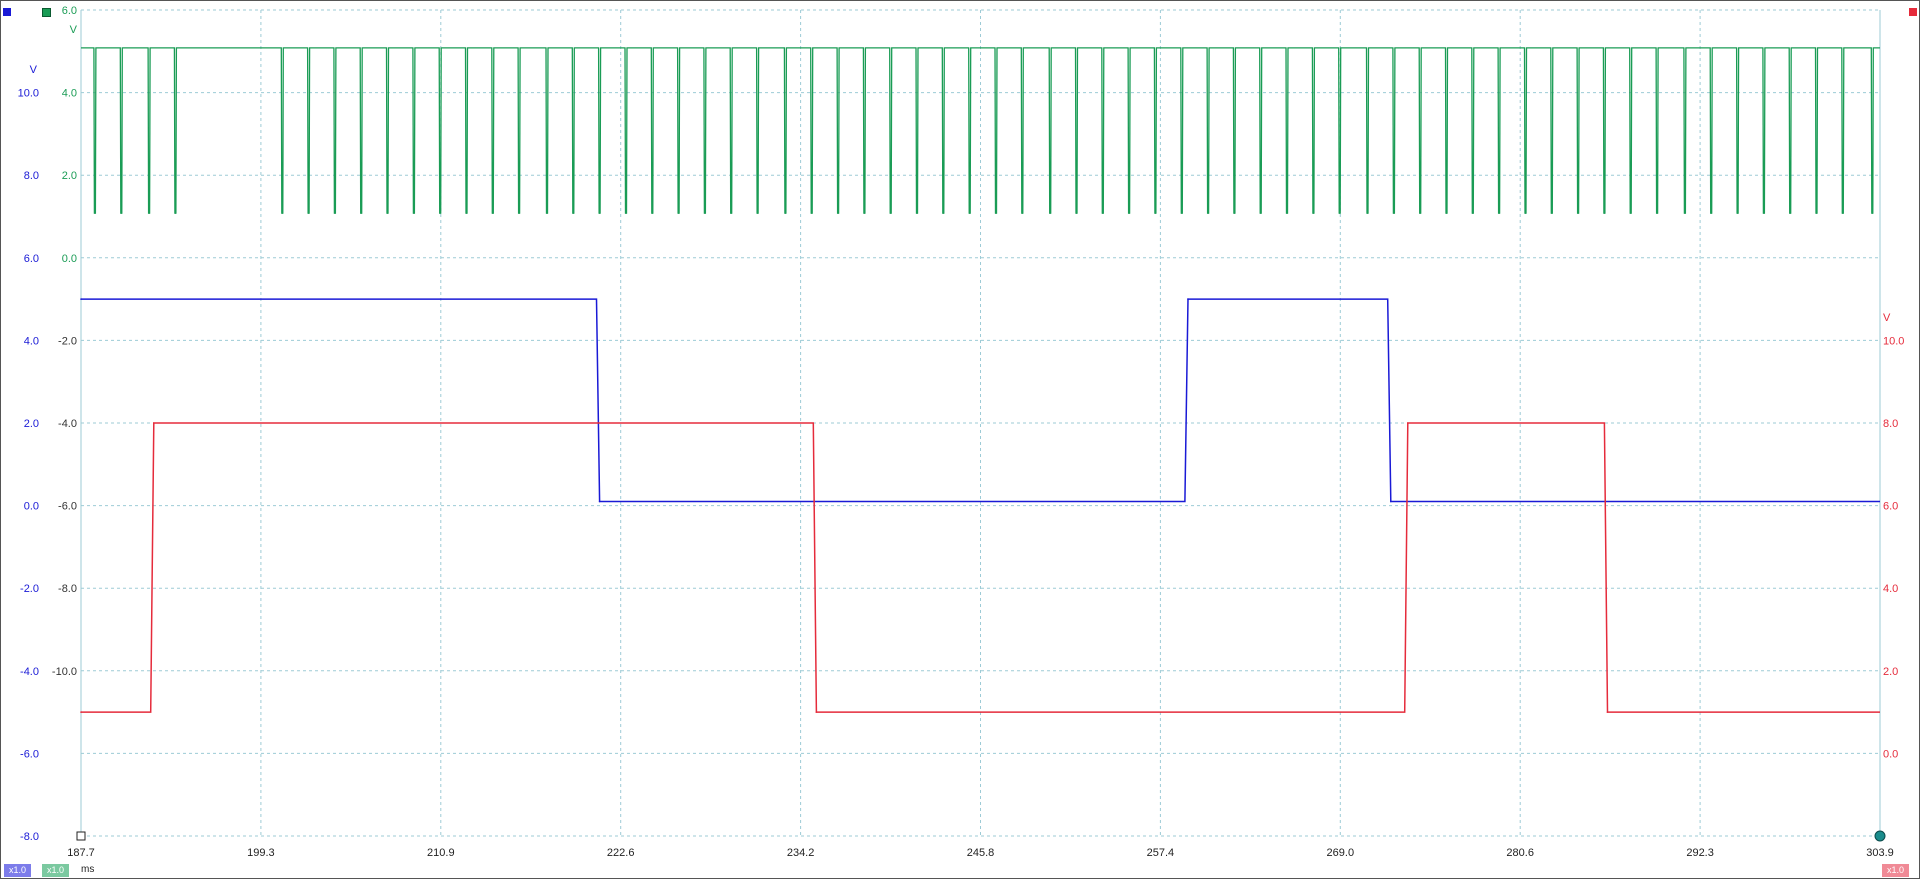 The width and height of the screenshot is (1920, 879). What do you see at coordinates (69, 11) in the screenshot?
I see `green-axis-tick: 6.0` at bounding box center [69, 11].